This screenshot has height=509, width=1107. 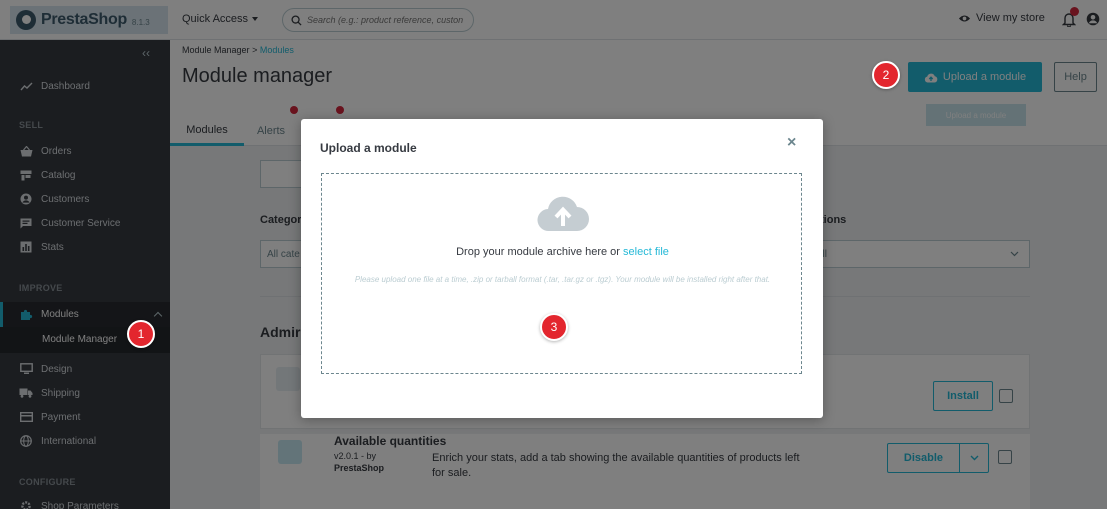 I want to click on close-icon: ×, so click(x=791, y=143).